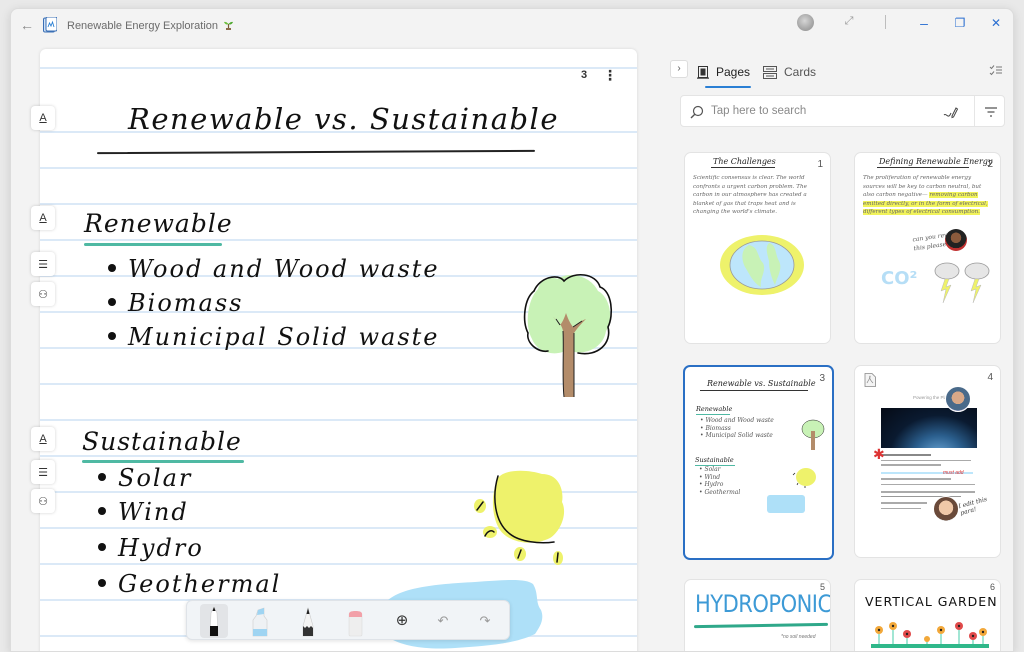 The image size is (1024, 652). I want to click on page-title: Renewable vs. Sustainable, so click(343, 119).